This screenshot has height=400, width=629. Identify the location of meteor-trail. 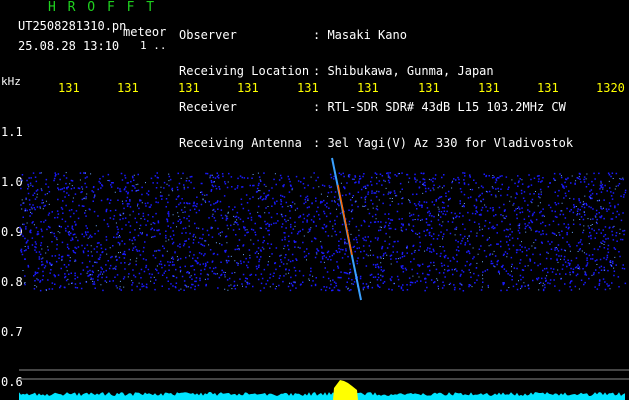
(346, 229).